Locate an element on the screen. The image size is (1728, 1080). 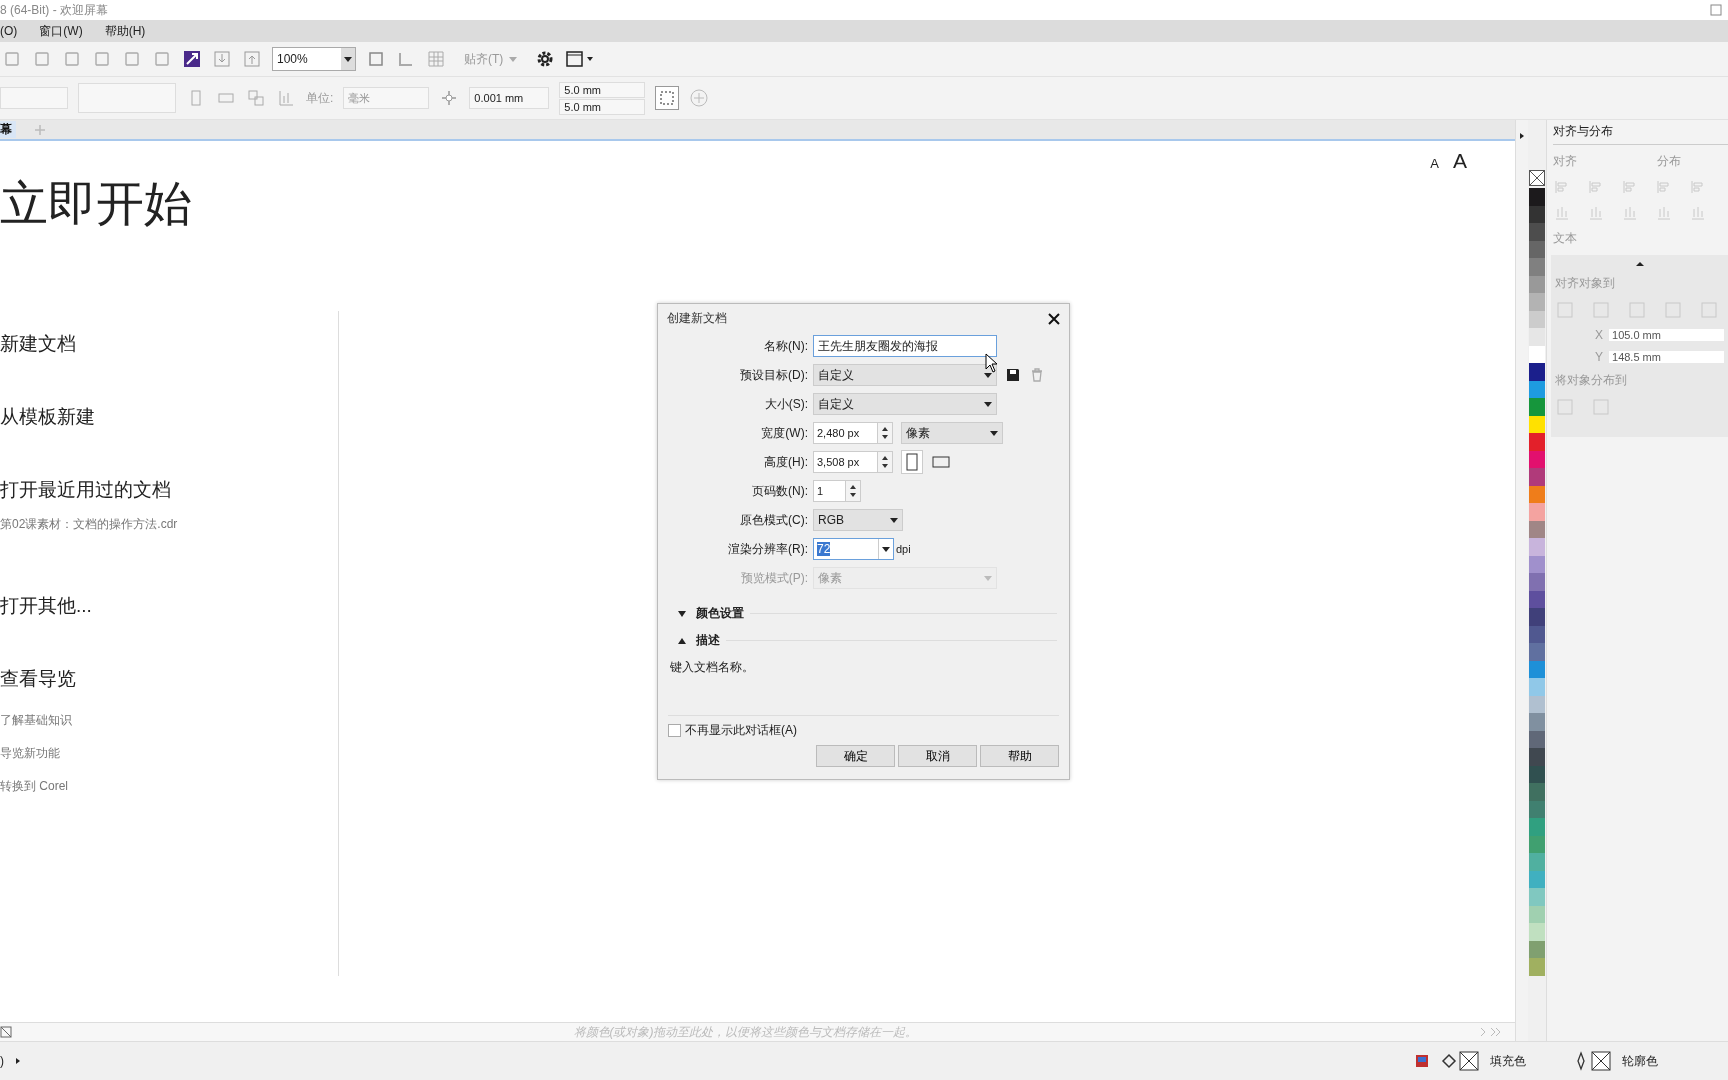
tour-link: 了解基础知识 is located at coordinates (36, 720).